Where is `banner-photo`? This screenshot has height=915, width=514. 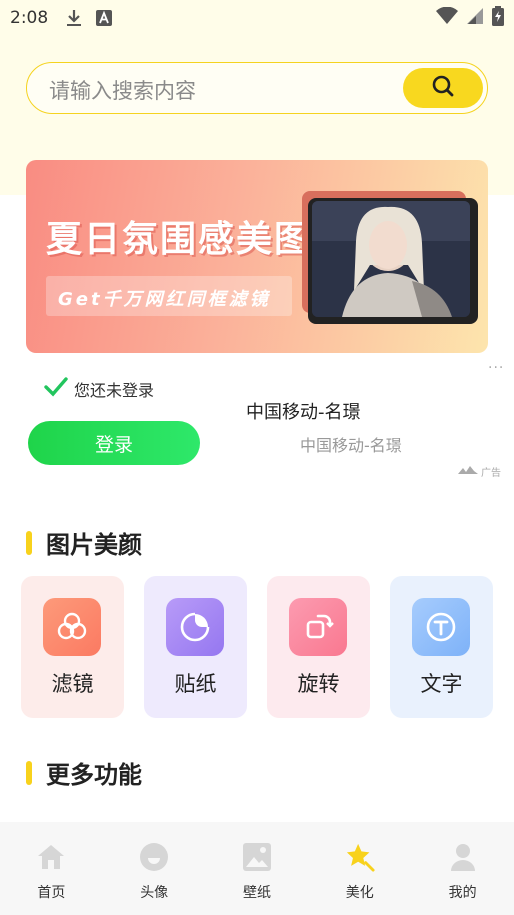
banner-photo is located at coordinates (391, 259).